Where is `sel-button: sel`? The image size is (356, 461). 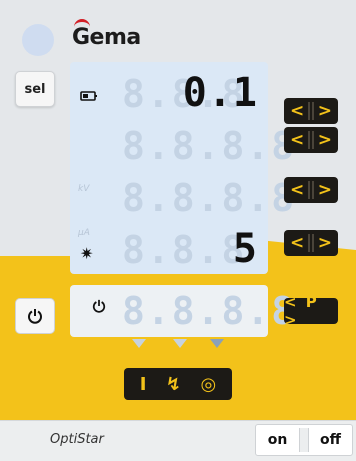 sel-button: sel is located at coordinates (35, 89).